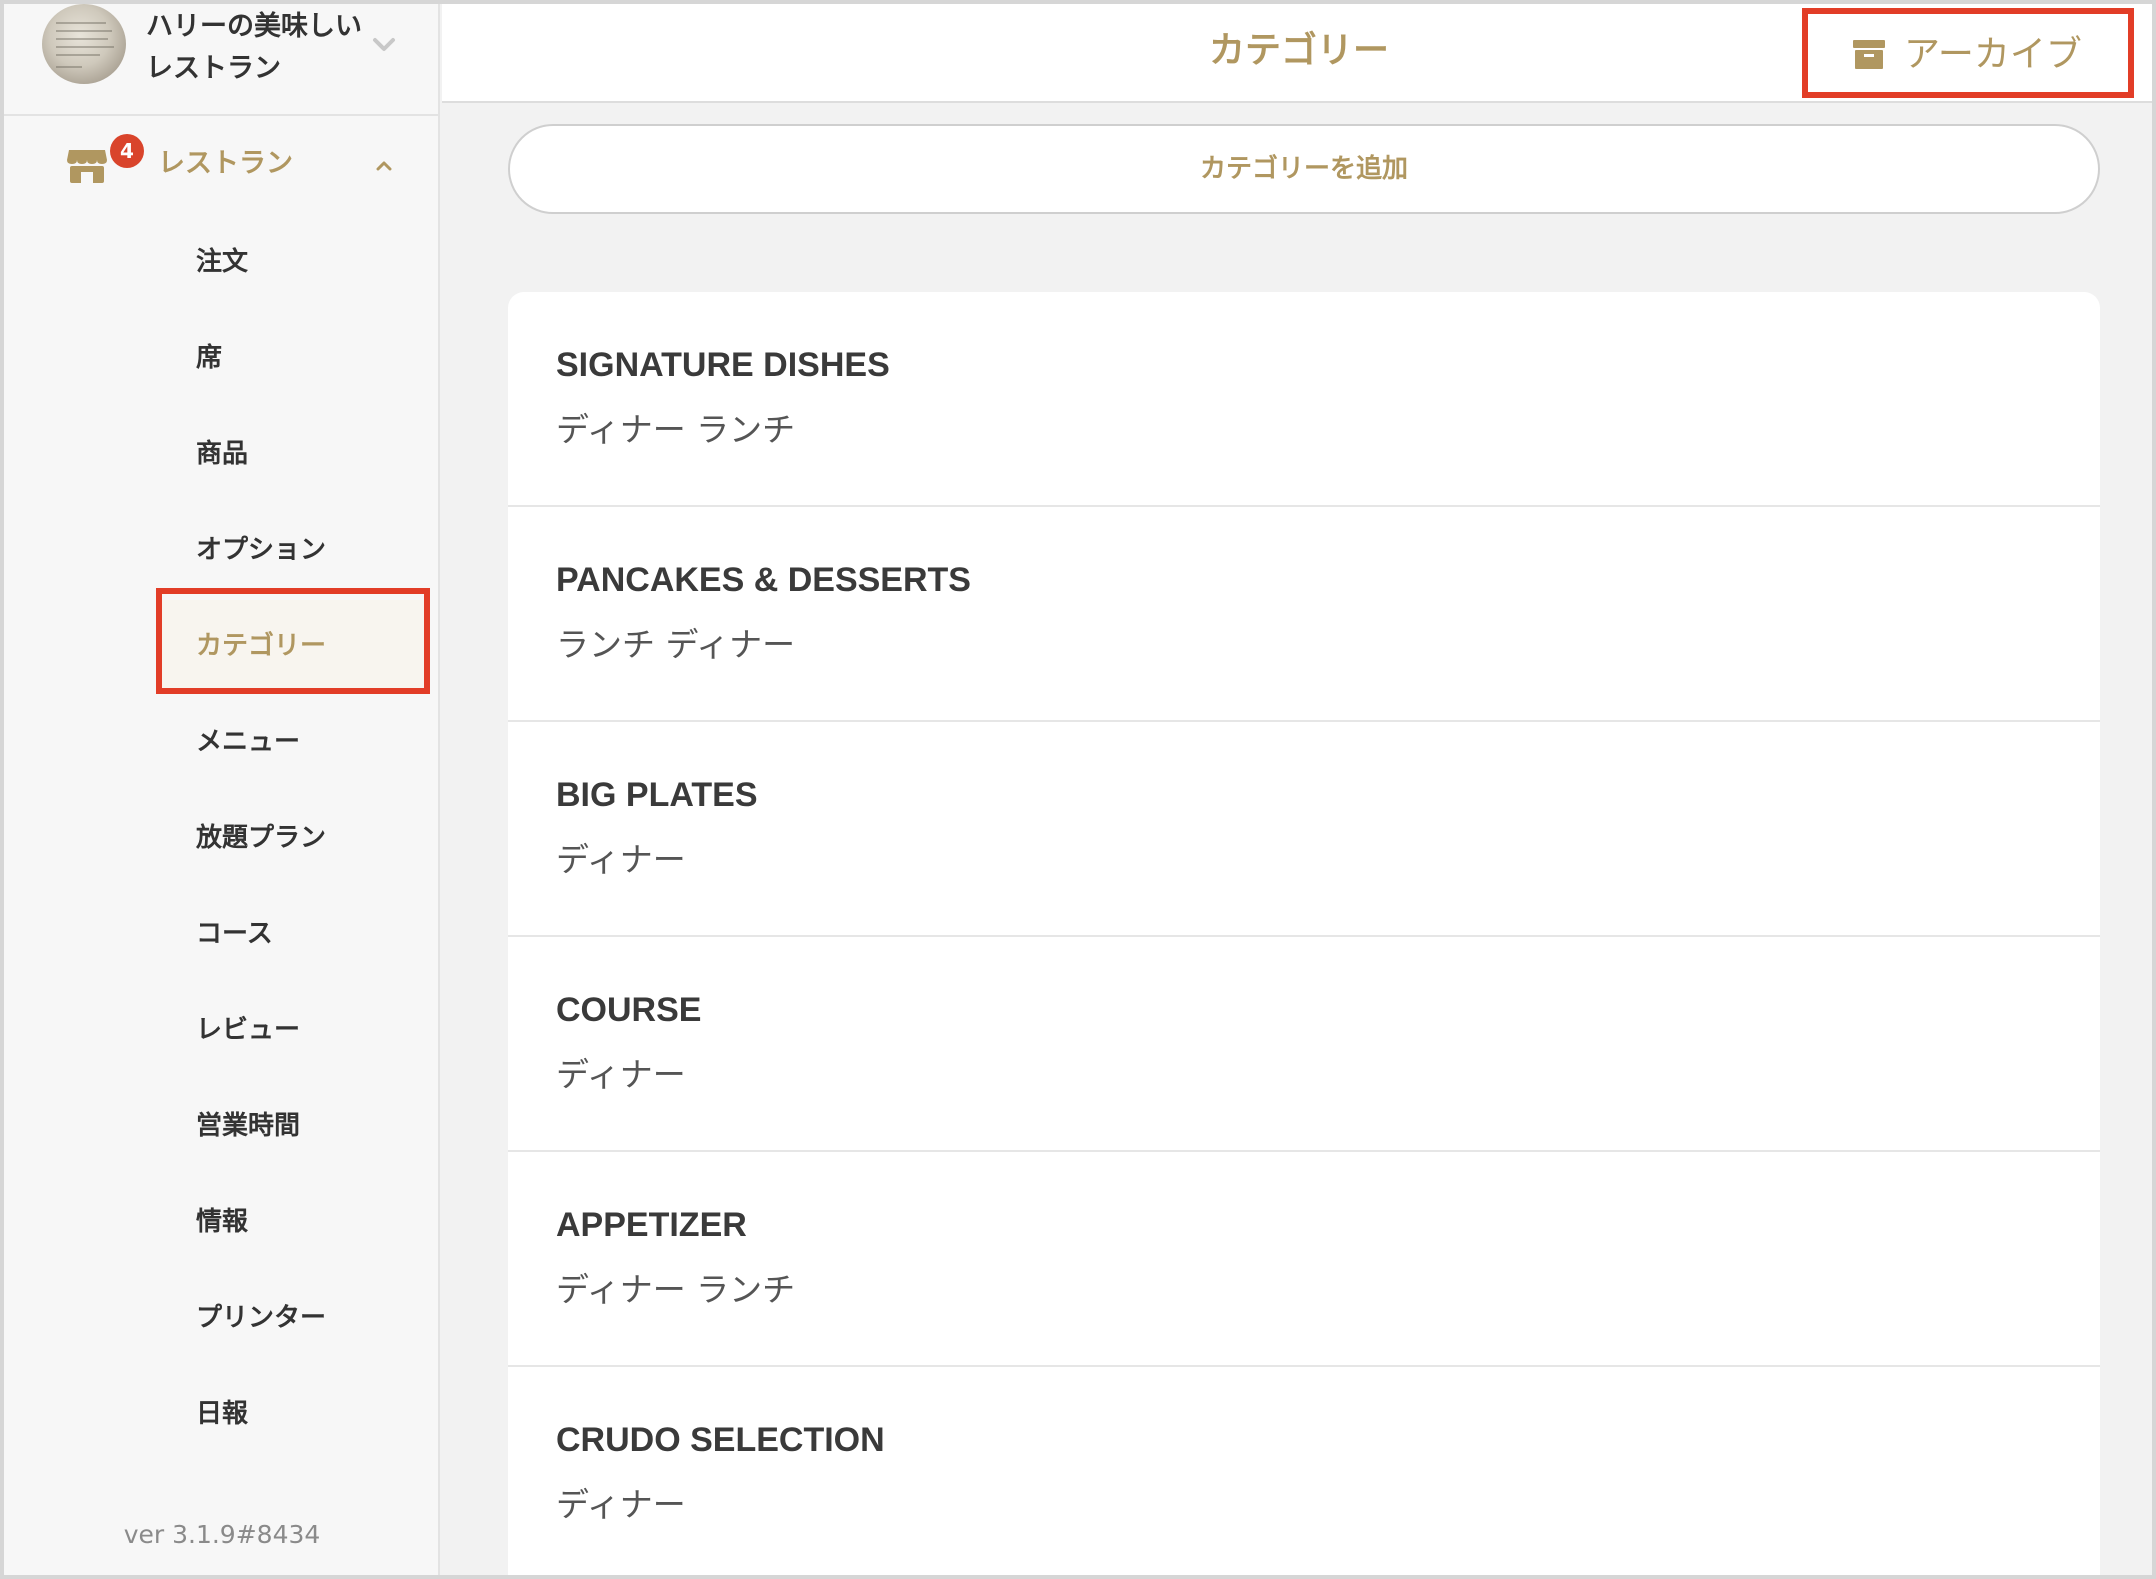 The width and height of the screenshot is (2156, 1579). Describe the element at coordinates (384, 44) in the screenshot. I see `chevron-down-icon` at that location.